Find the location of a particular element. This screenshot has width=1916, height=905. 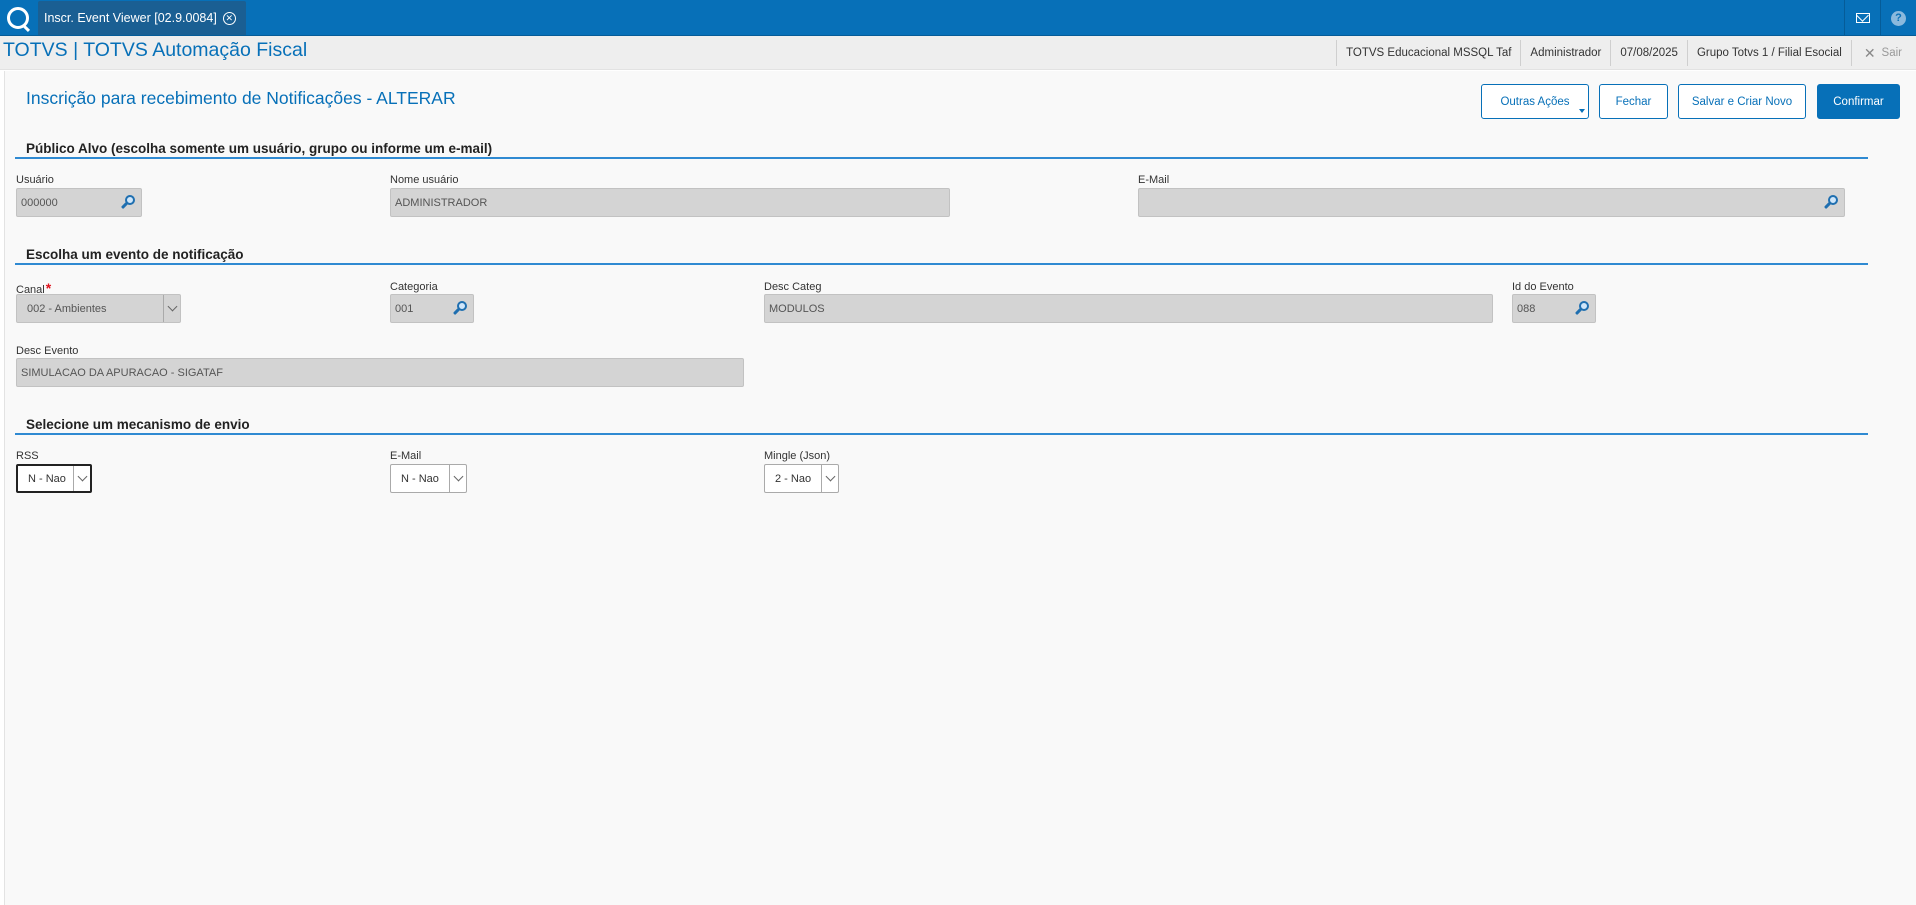

rss-value: N - Nao is located at coordinates (47, 478).